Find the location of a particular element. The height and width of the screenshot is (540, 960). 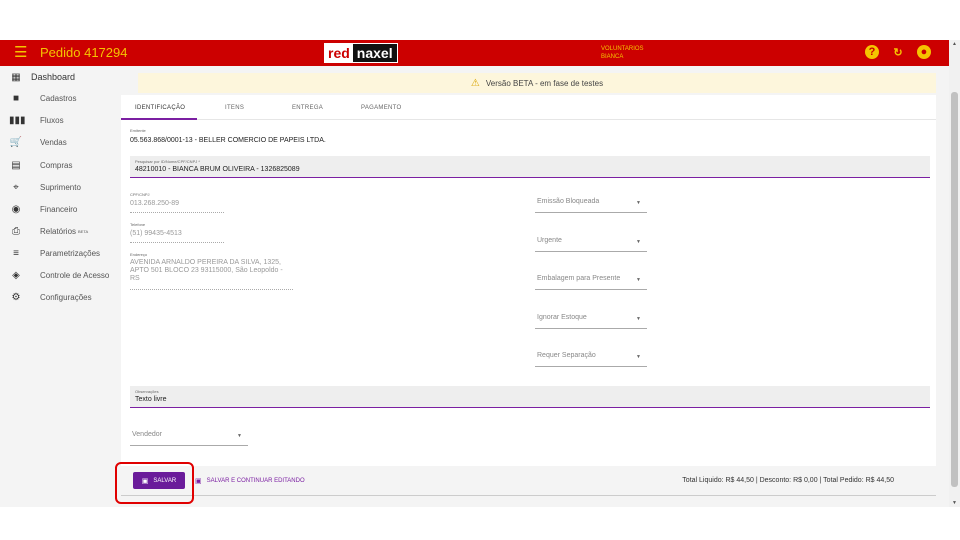

cliente-label: Pesquisar por ID/Nome/CPF/CNPJ * is located at coordinates (167, 161).